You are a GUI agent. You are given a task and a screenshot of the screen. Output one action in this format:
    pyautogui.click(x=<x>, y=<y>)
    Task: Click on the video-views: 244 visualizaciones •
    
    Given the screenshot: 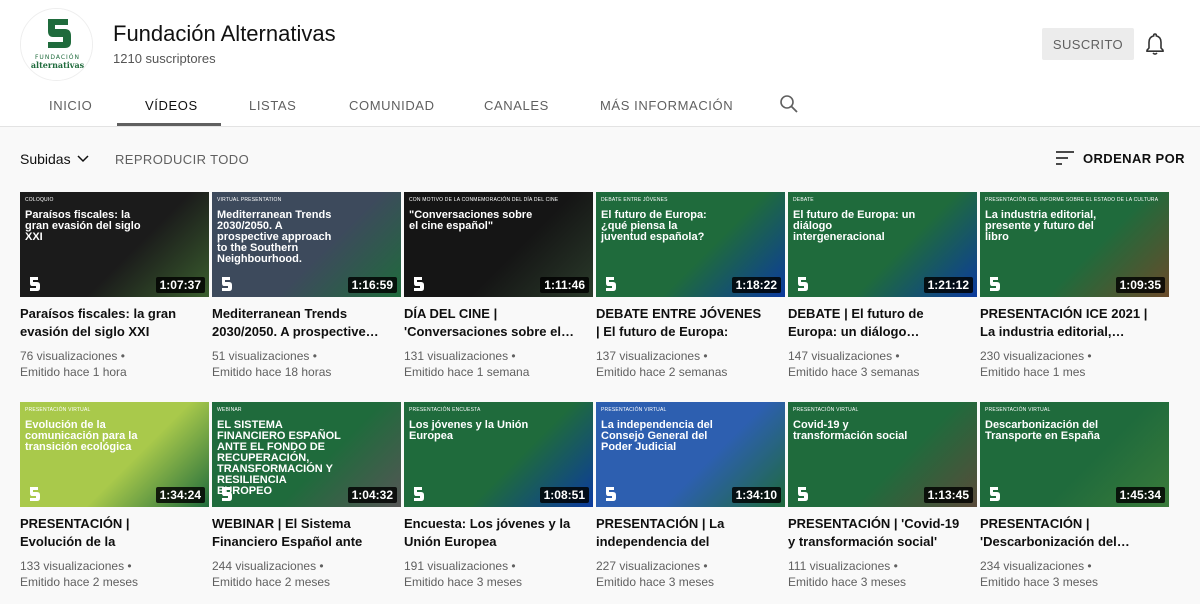 What is the action you would take?
    pyautogui.click(x=268, y=566)
    